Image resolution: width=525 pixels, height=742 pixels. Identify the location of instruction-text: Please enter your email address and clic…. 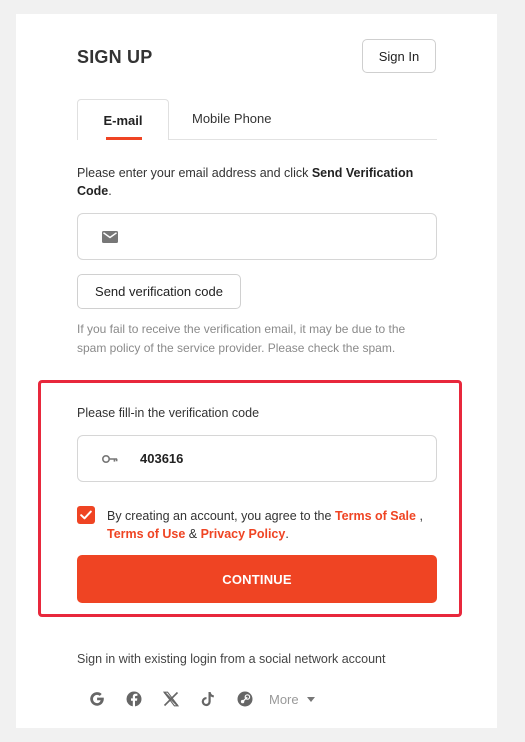
(194, 173).